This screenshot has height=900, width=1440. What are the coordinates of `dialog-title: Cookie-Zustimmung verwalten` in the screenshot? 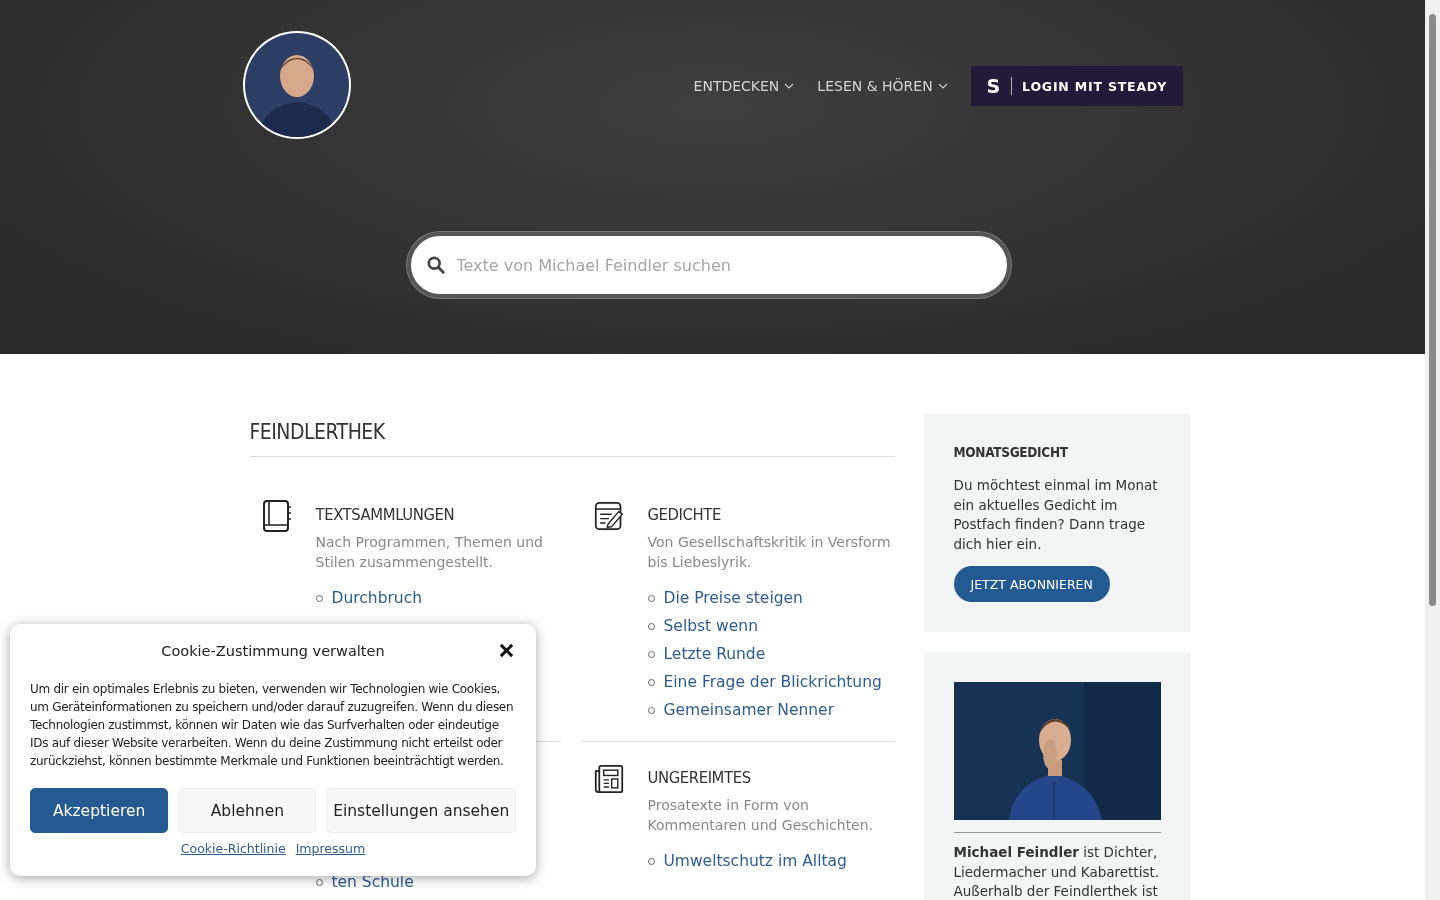 It's located at (273, 651).